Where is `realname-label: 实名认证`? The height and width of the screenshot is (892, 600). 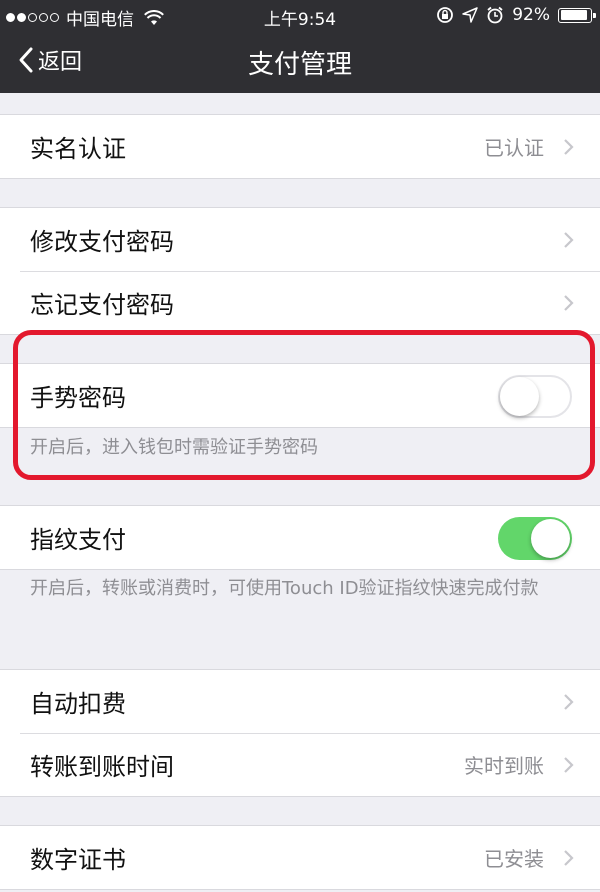 realname-label: 实名认证 is located at coordinates (78, 149).